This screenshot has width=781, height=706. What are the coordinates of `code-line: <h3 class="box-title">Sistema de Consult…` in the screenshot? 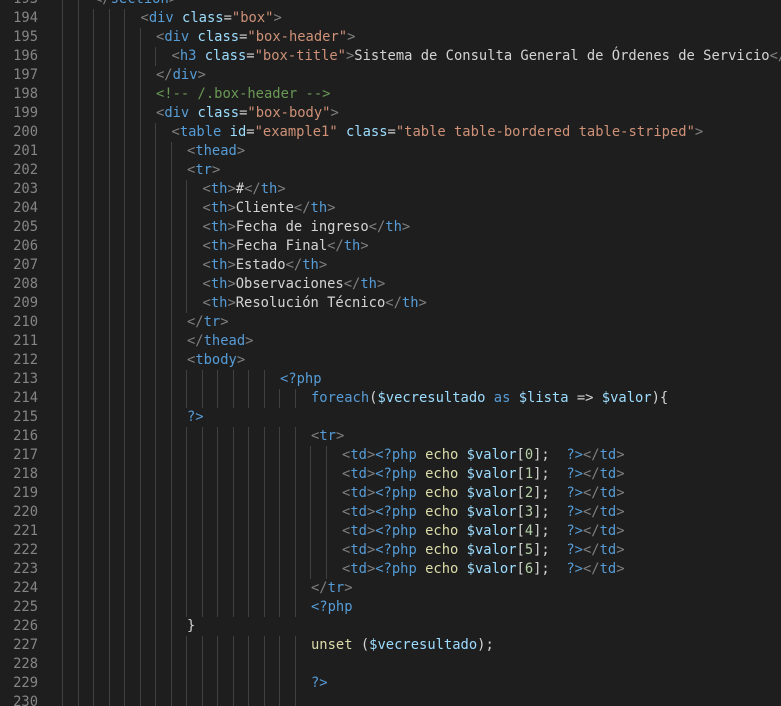 It's located at (421, 56).